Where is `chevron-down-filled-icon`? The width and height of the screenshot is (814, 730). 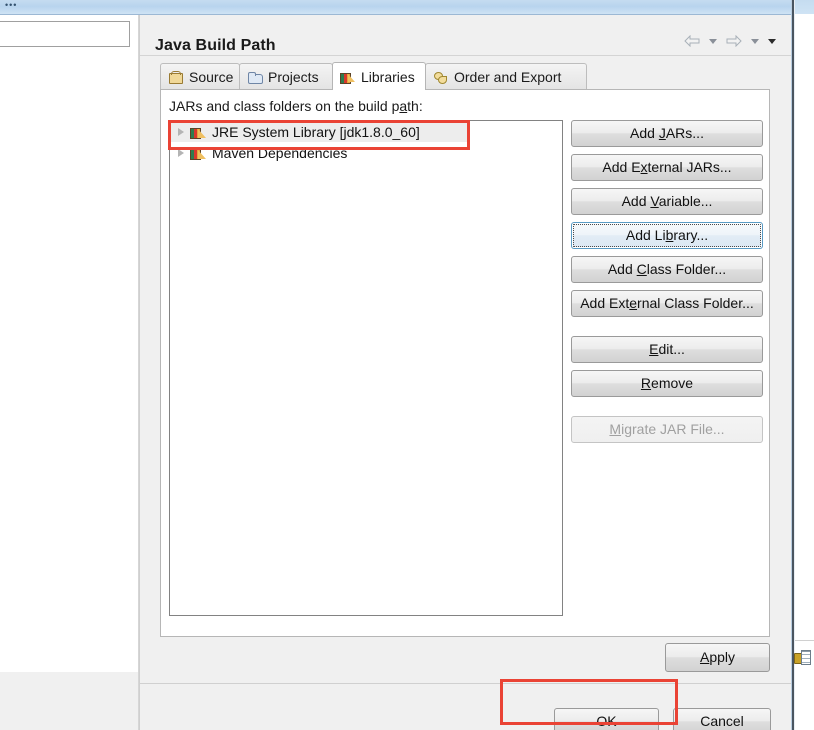 chevron-down-filled-icon is located at coordinates (772, 41).